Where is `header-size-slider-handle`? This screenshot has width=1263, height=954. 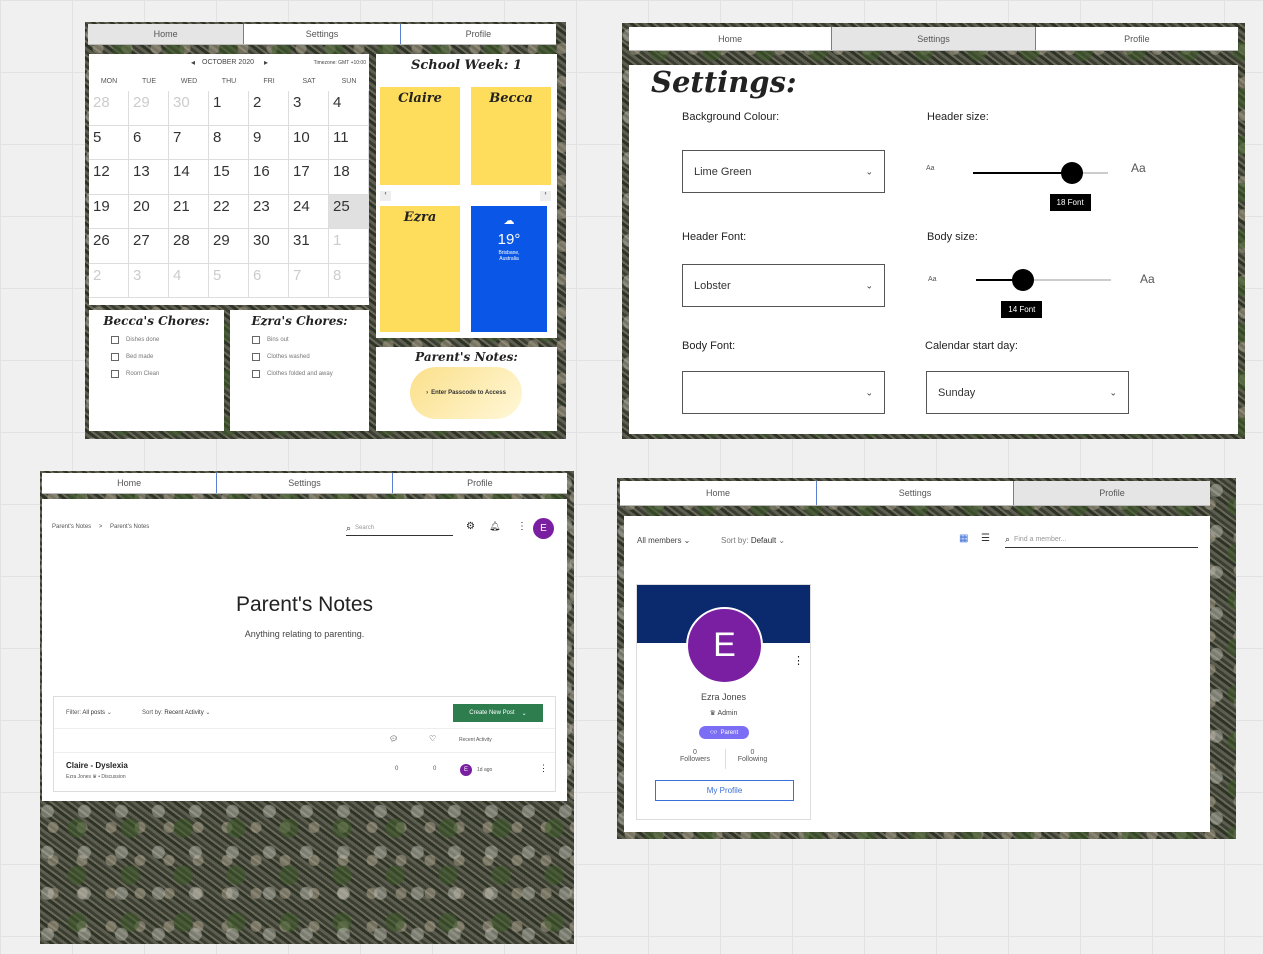 header-size-slider-handle is located at coordinates (1071, 173).